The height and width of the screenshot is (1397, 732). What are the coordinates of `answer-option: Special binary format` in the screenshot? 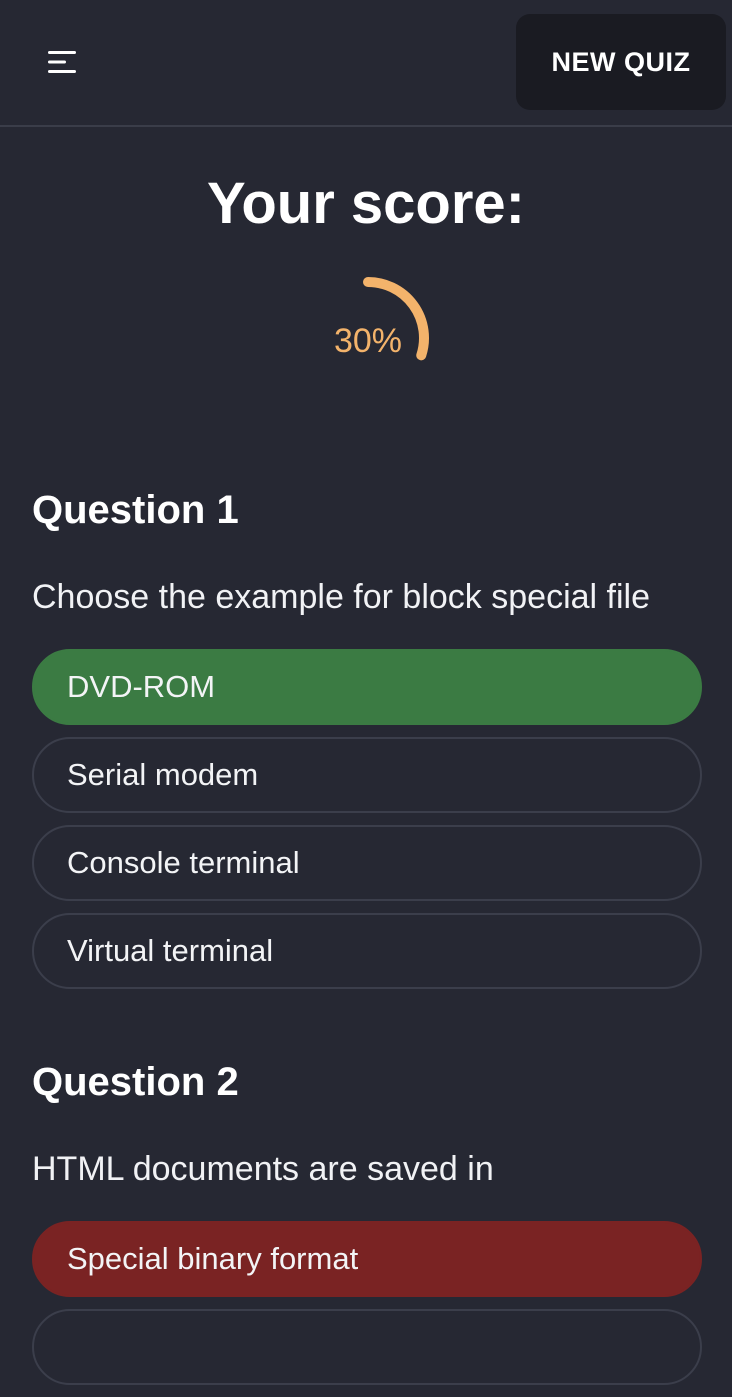 It's located at (367, 1259).